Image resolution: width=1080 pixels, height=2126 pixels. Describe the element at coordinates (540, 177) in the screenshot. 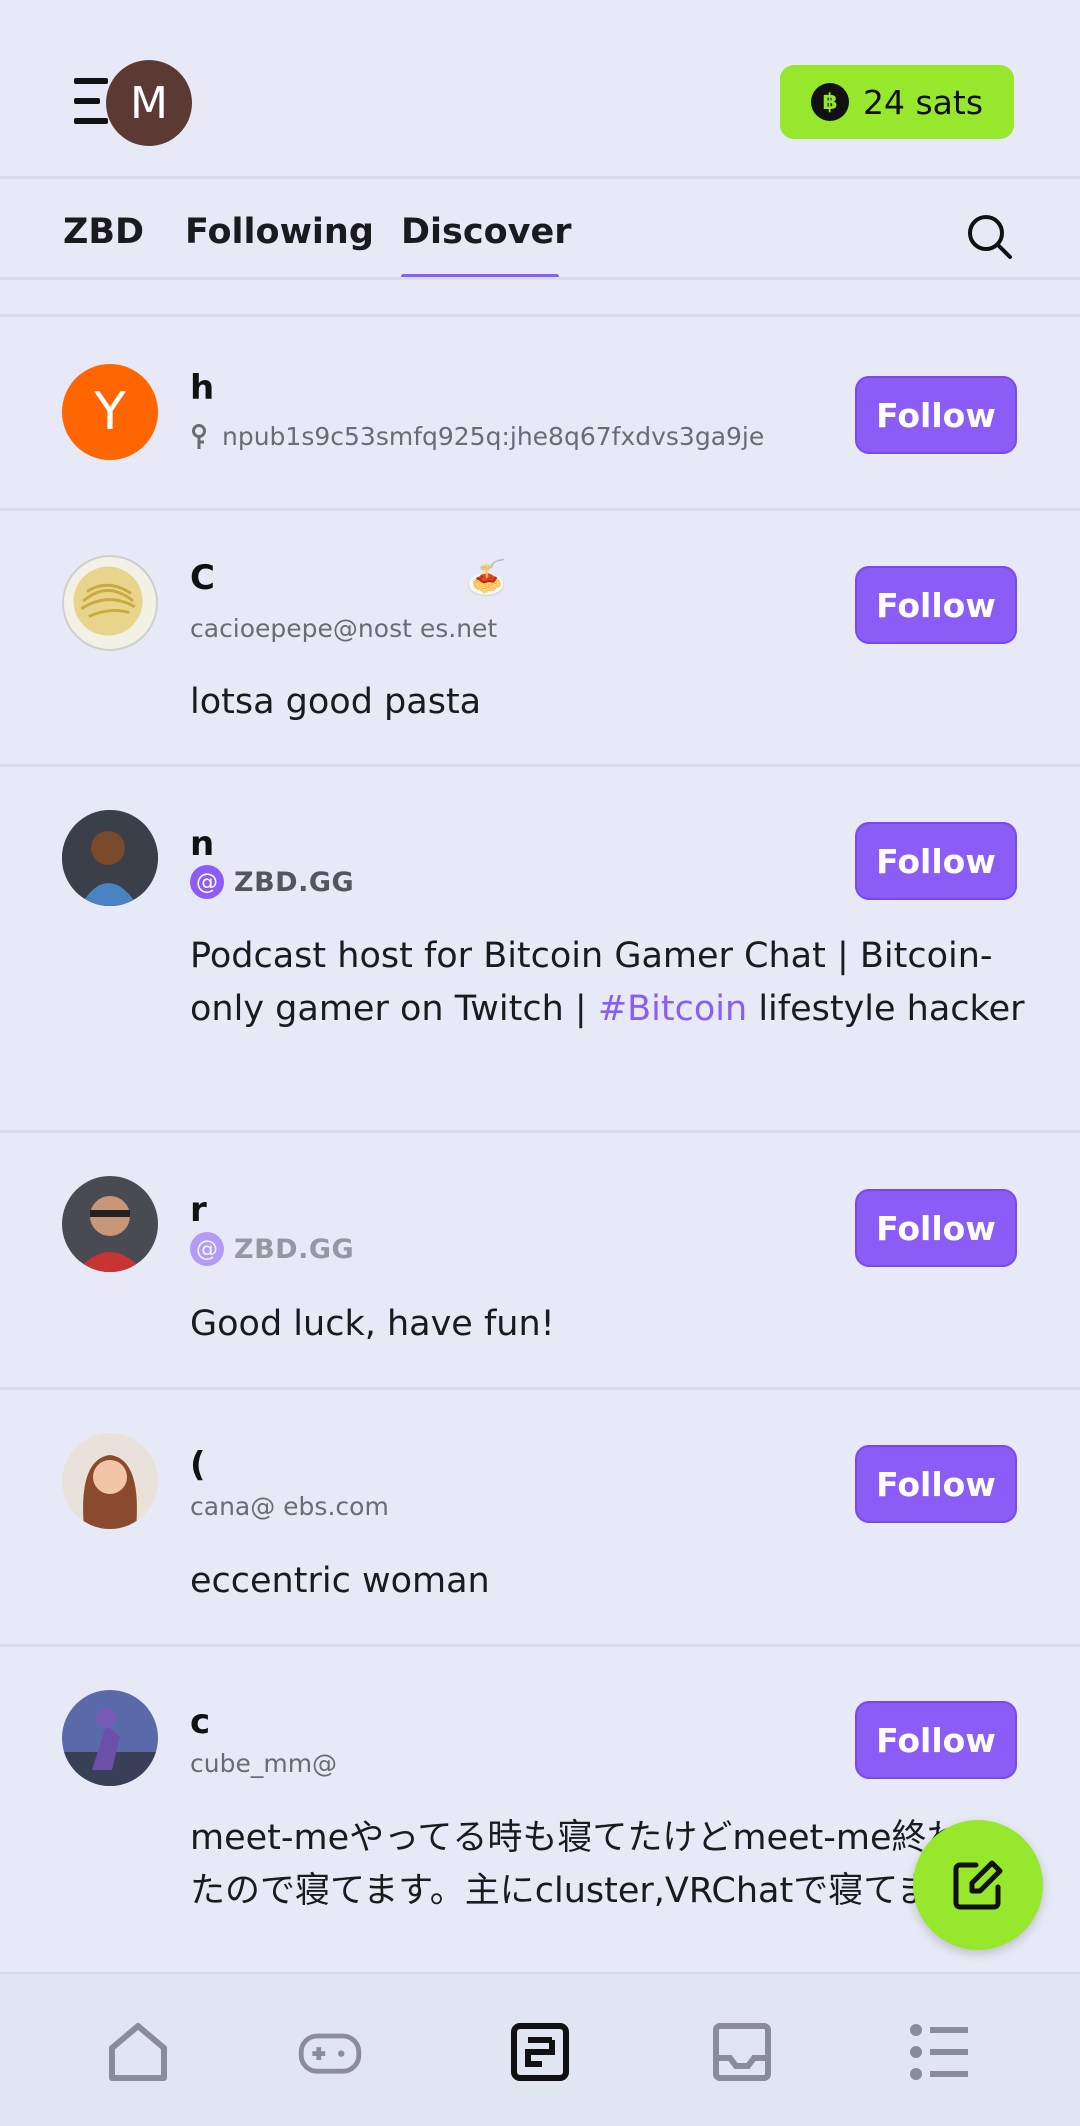

I see `header-divider` at that location.